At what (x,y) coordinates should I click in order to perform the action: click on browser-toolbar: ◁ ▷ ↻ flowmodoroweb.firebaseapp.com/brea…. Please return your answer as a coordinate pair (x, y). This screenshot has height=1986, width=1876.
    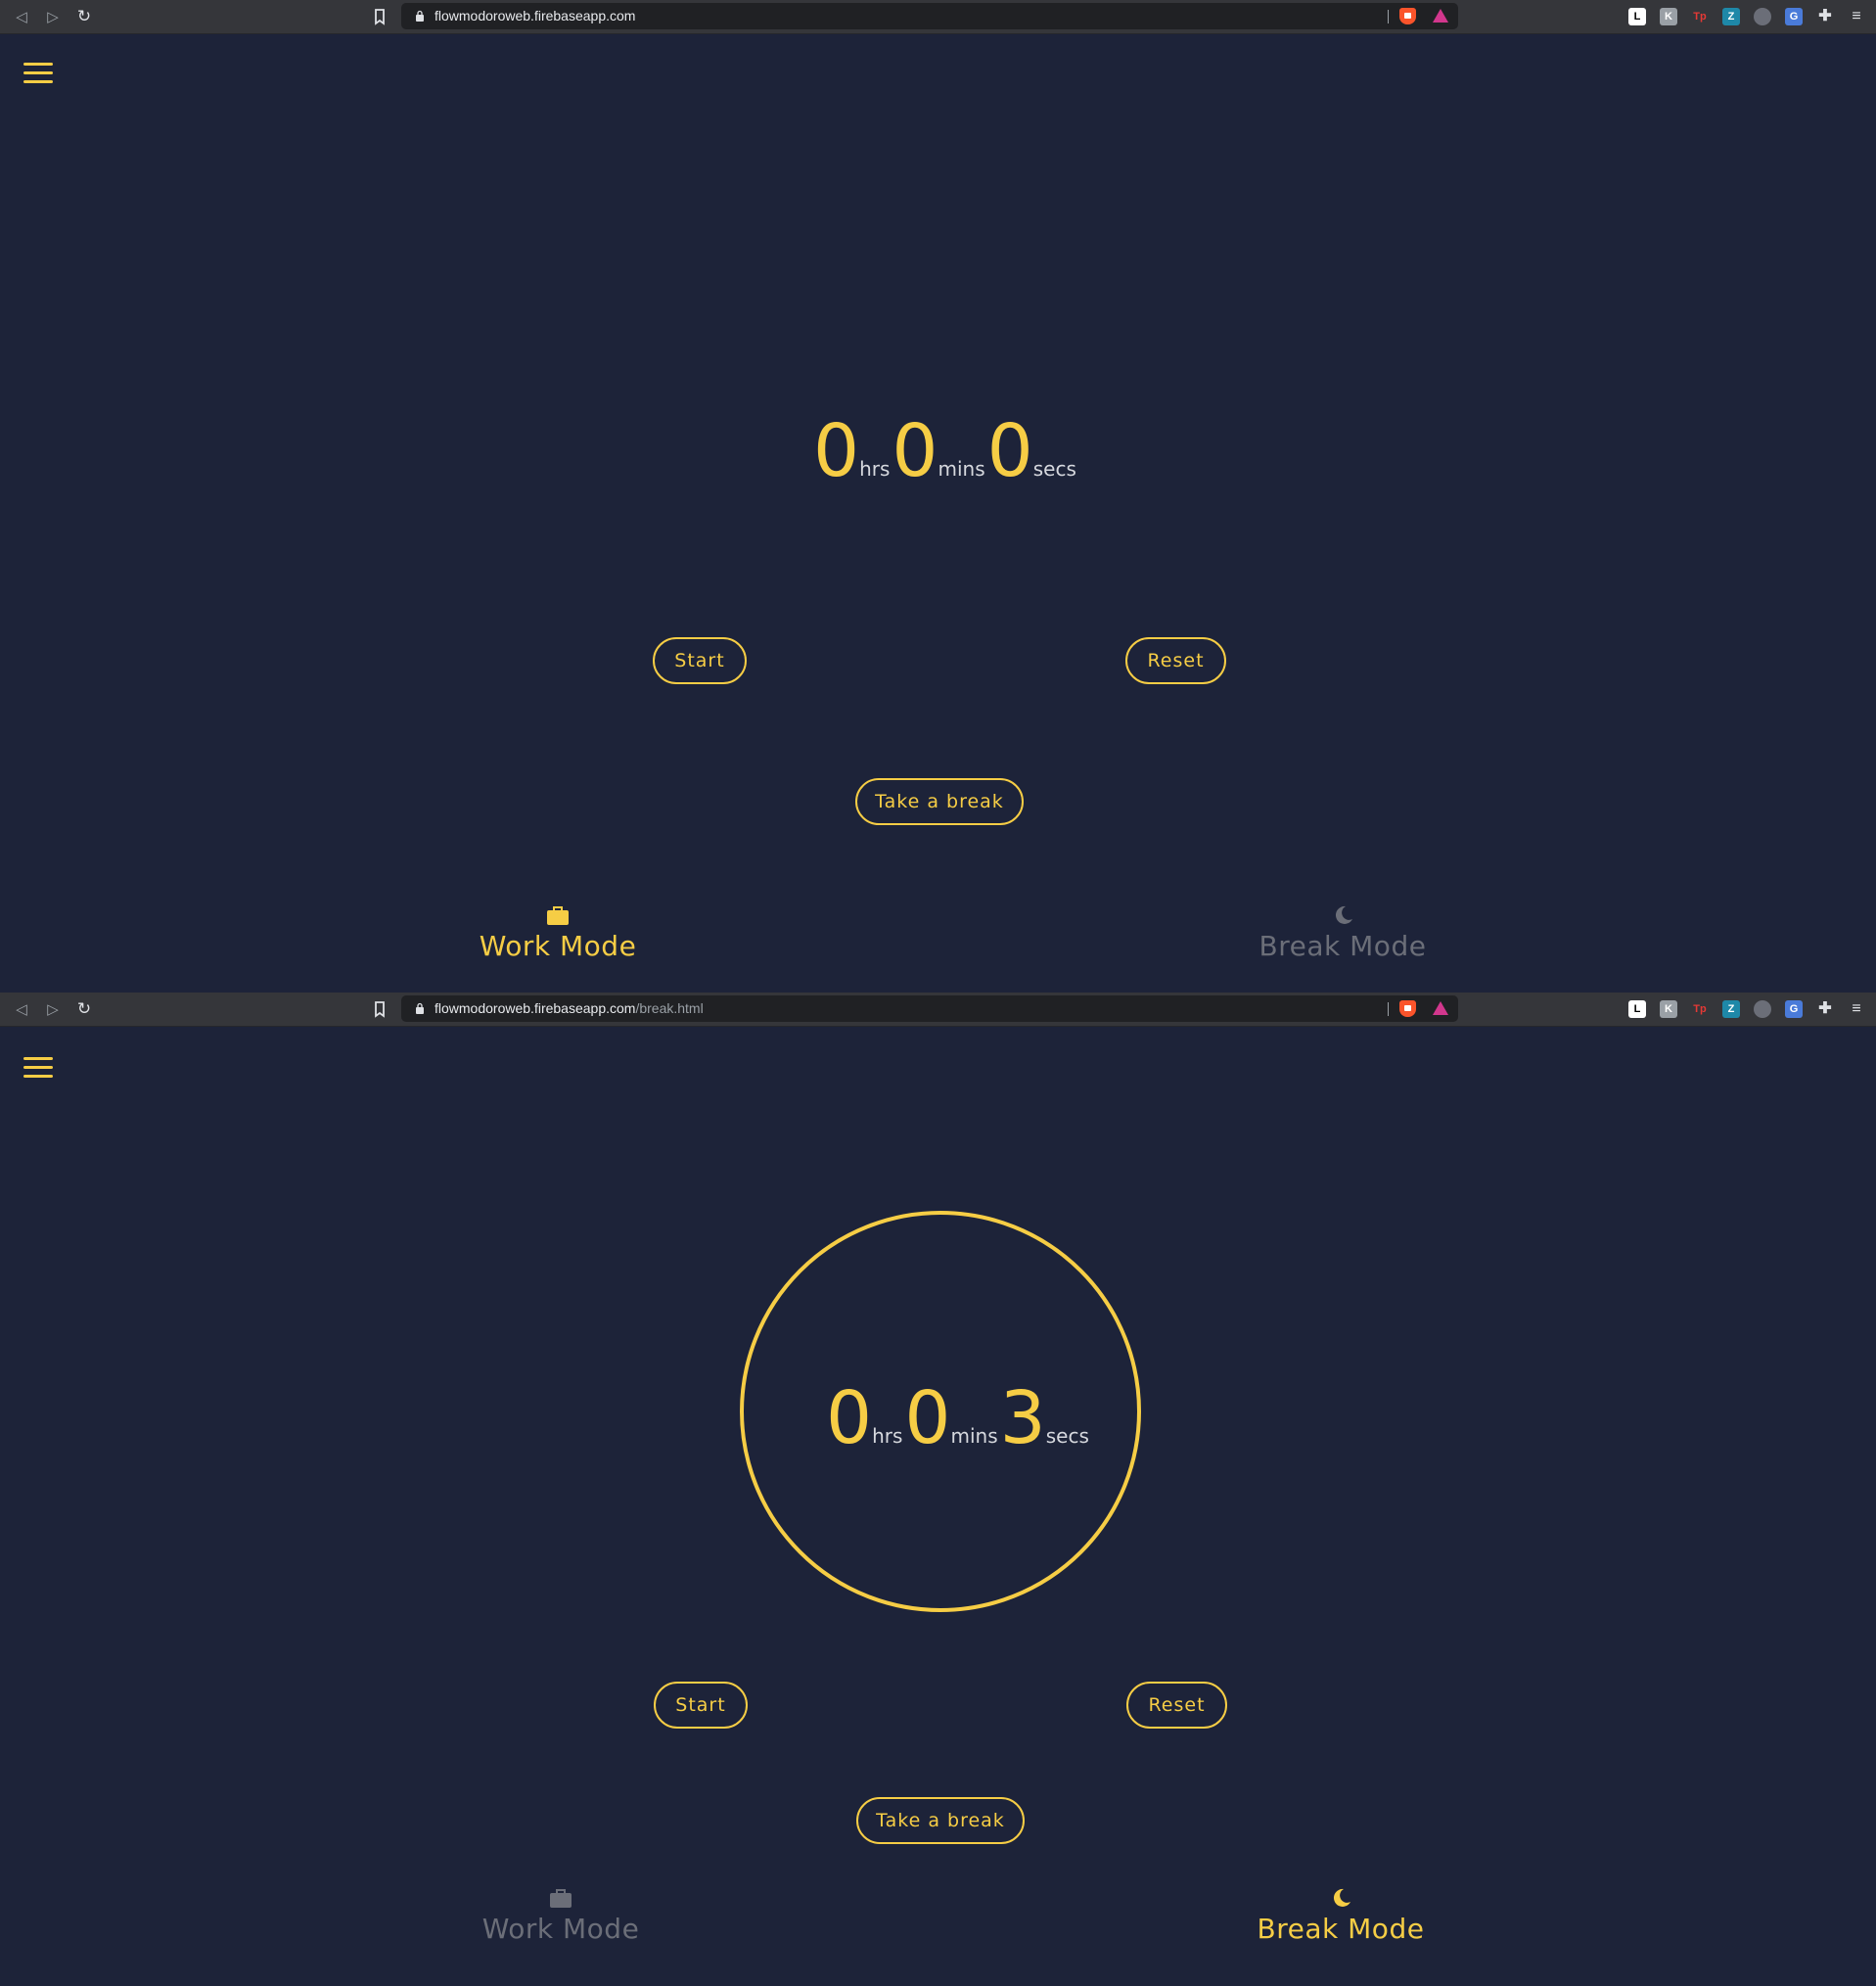
    Looking at the image, I should click on (938, 1010).